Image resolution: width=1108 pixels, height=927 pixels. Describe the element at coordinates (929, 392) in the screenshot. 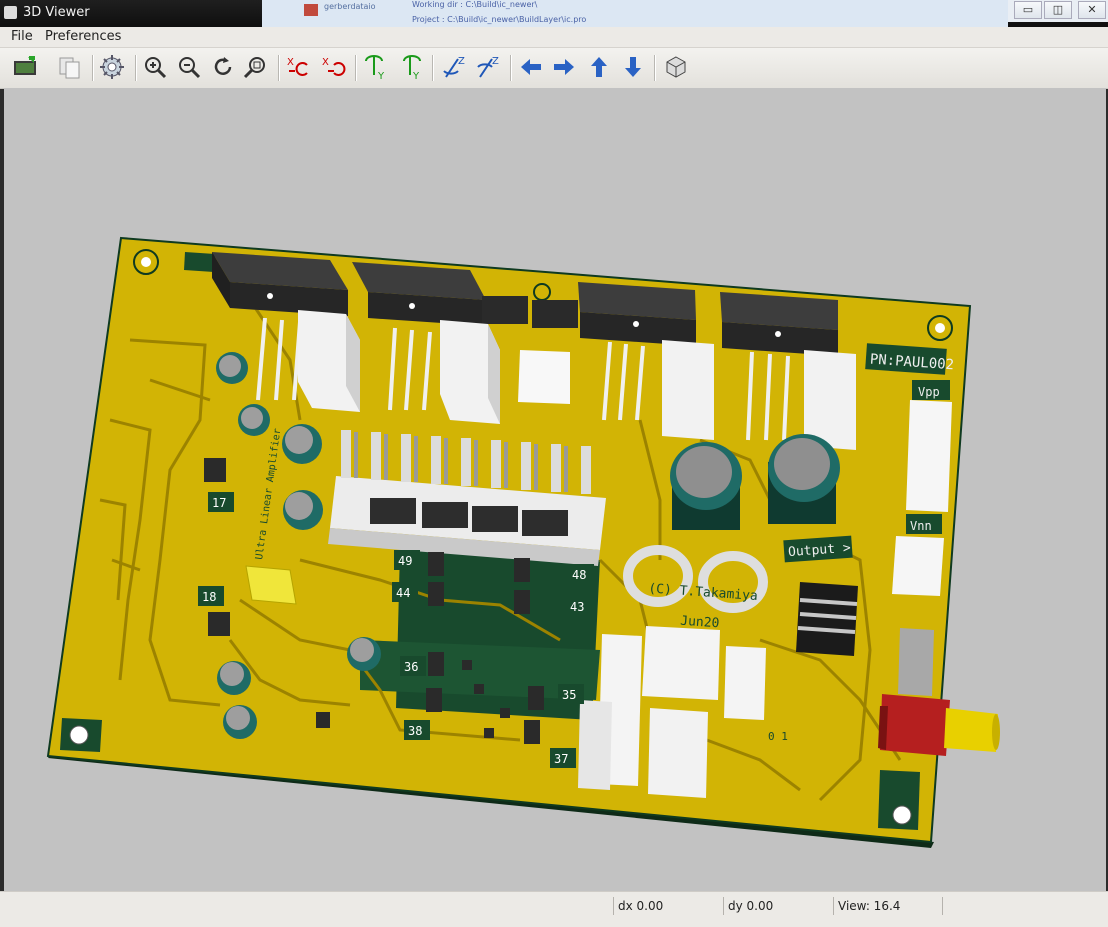

I see `silk-vpp: Vpp` at that location.